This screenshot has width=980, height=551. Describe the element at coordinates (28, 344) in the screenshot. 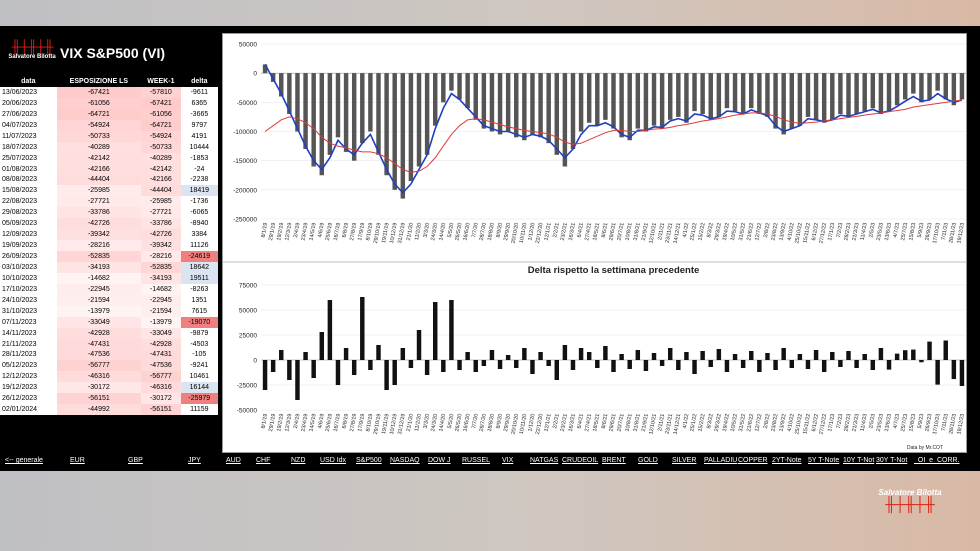

I see `cell-date: 21/11/2023` at that location.